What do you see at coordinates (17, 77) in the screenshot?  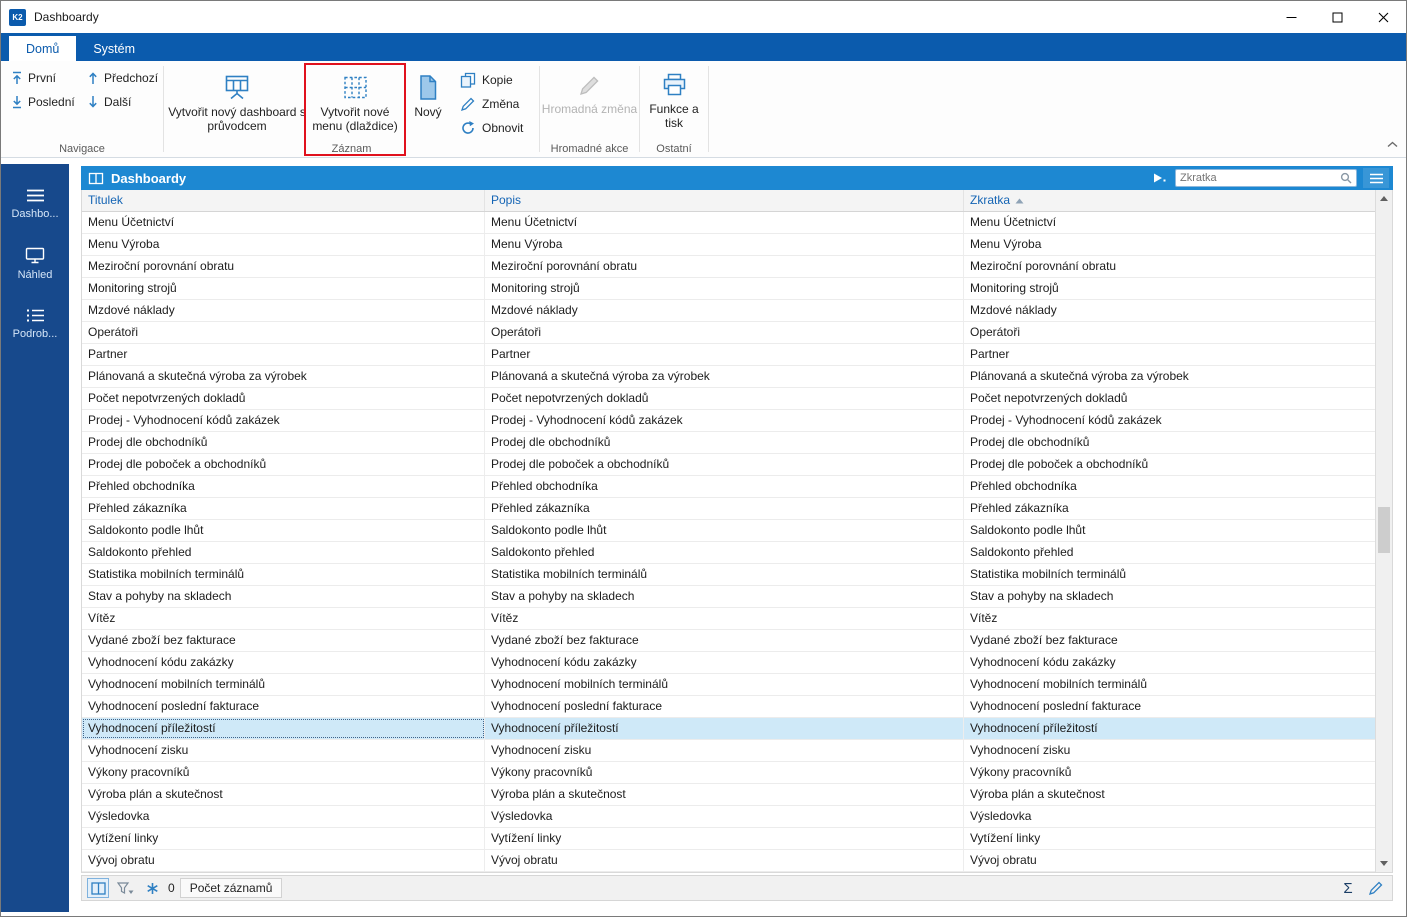 I see `arrow-up-bar-icon` at bounding box center [17, 77].